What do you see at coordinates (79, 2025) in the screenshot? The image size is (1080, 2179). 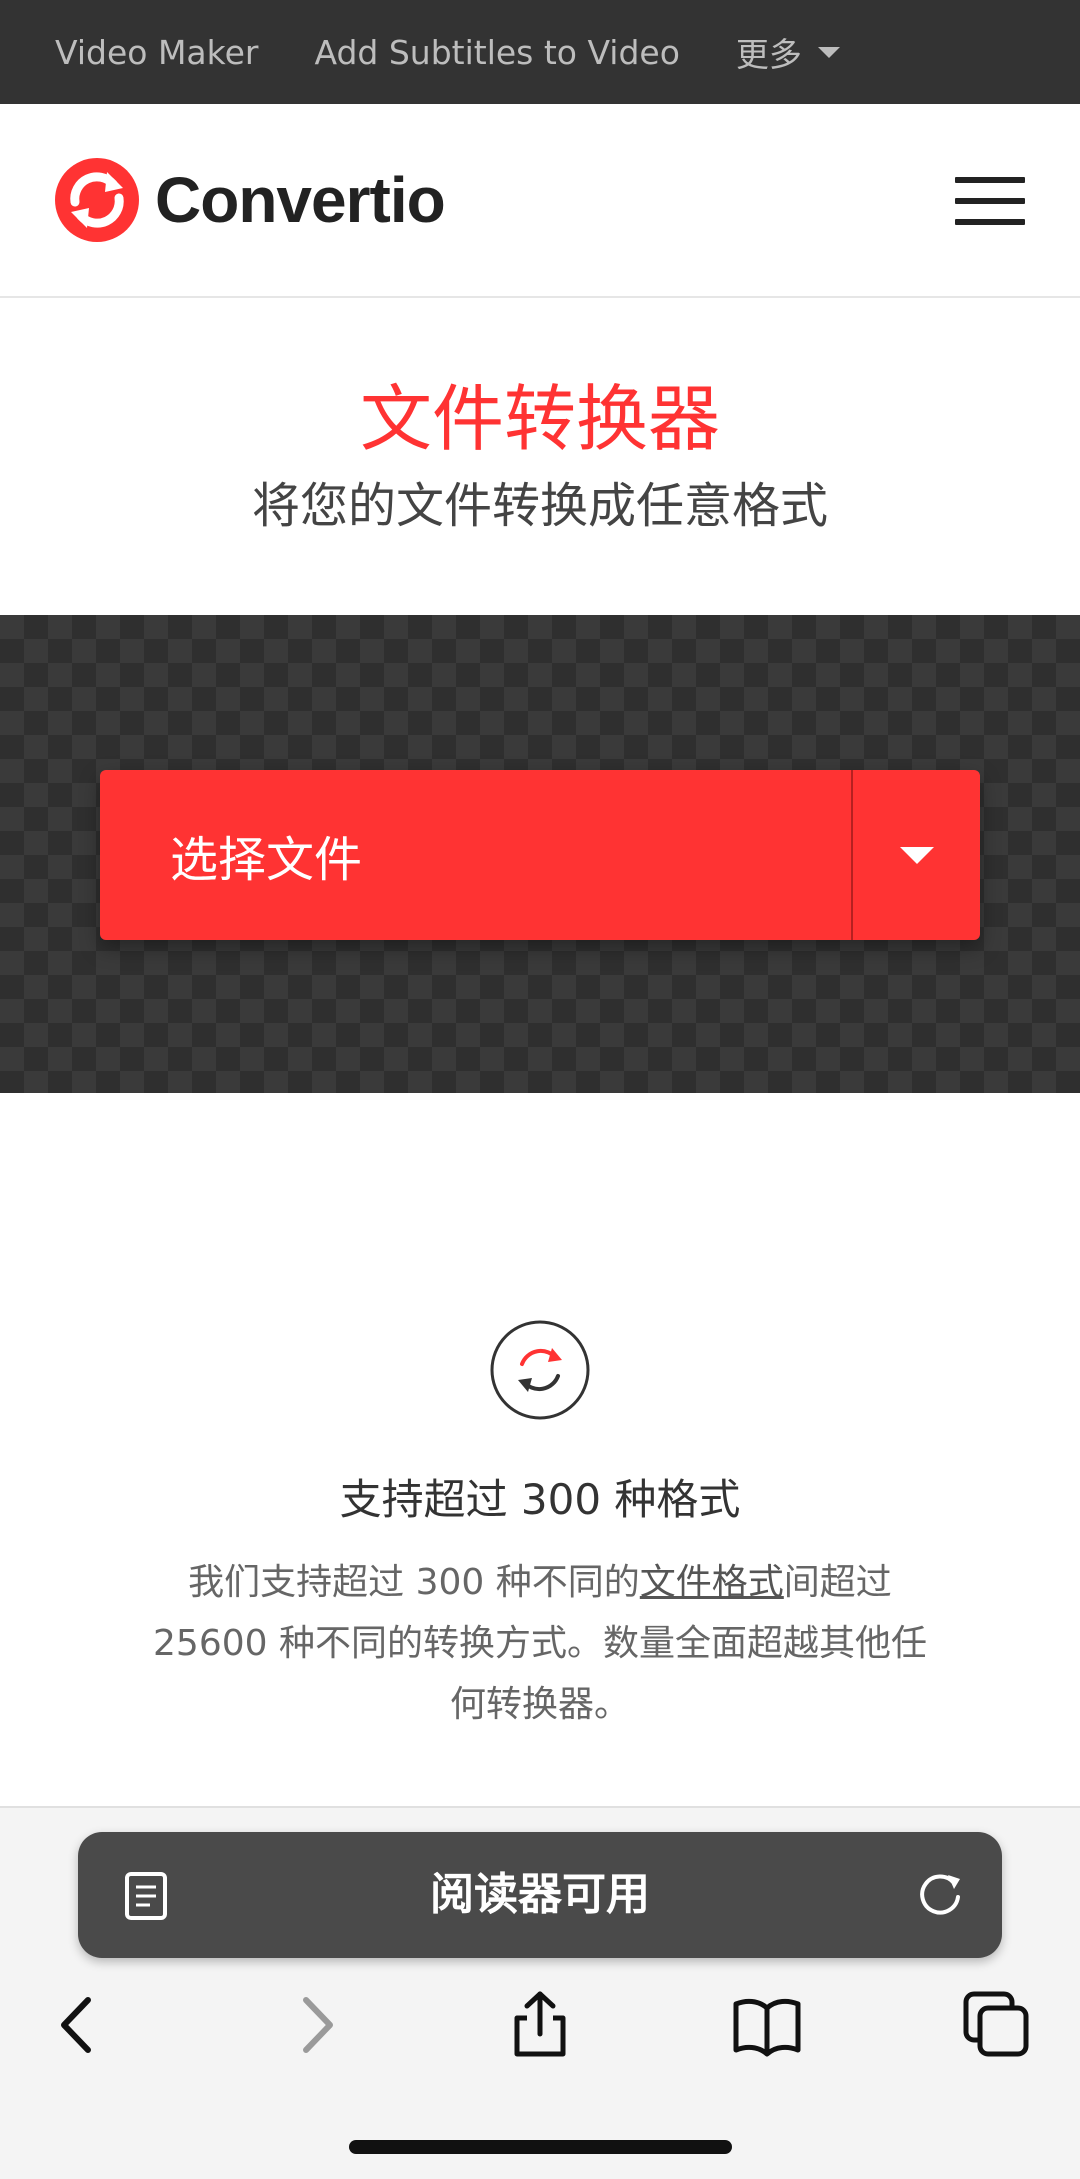 I see `back-icon` at bounding box center [79, 2025].